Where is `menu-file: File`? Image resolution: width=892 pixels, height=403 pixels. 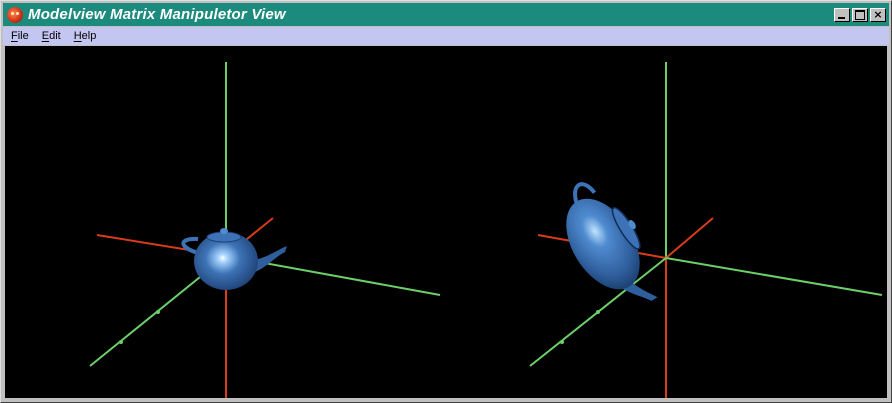 menu-file: File is located at coordinates (20, 36).